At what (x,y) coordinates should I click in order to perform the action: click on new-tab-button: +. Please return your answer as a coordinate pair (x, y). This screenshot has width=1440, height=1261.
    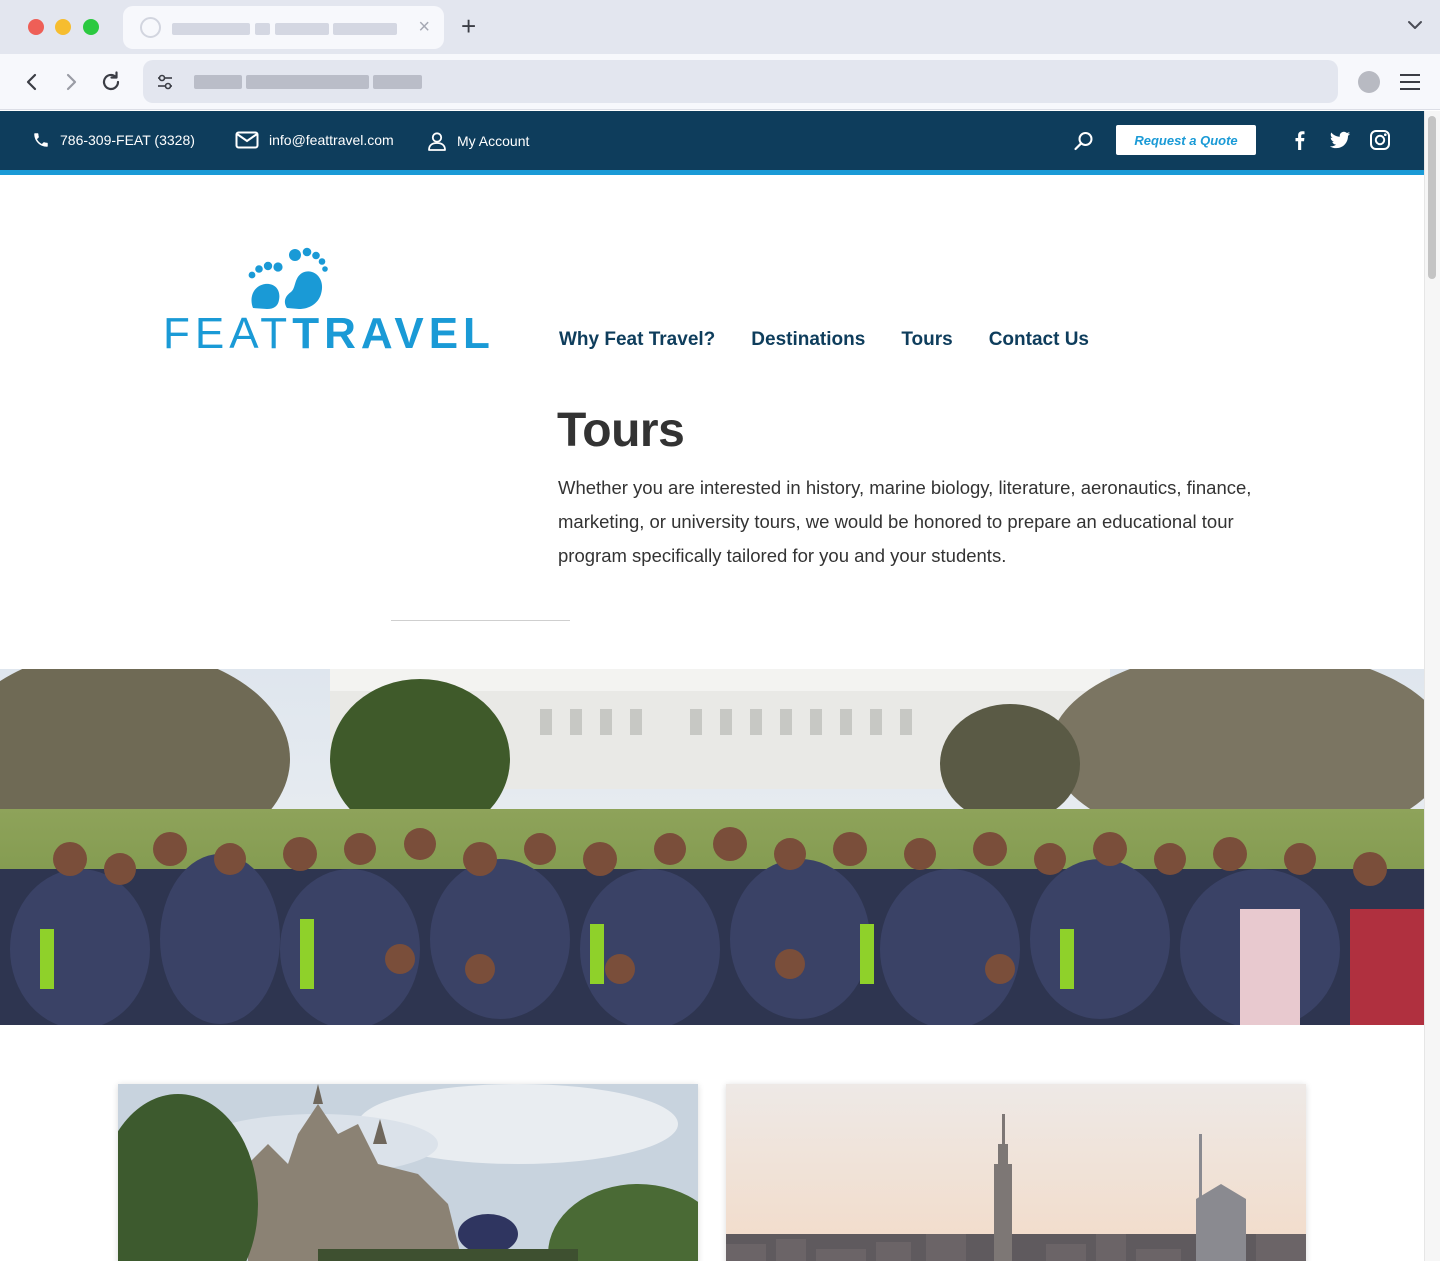
    Looking at the image, I should click on (468, 26).